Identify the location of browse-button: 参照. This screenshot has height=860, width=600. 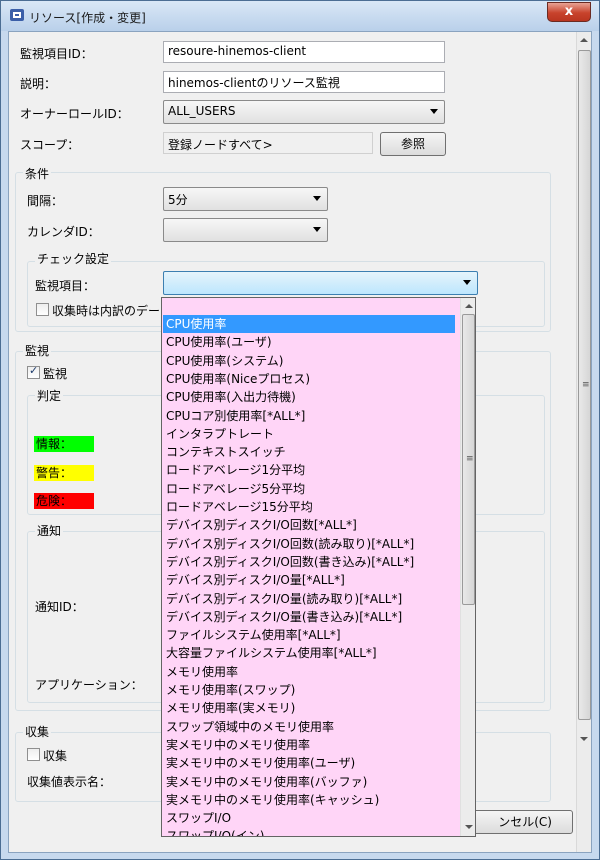
(413, 144).